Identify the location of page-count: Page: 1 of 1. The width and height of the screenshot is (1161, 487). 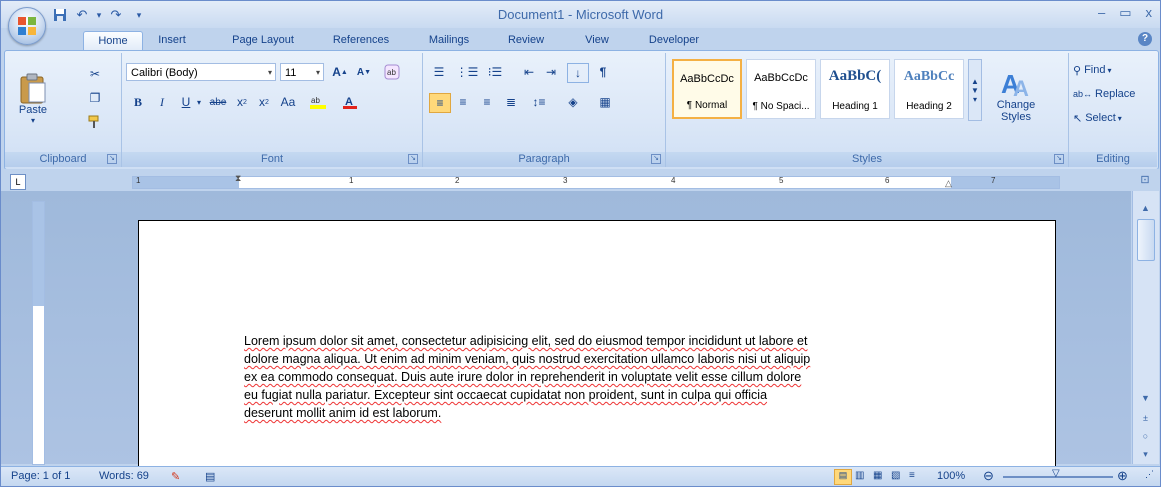
(40, 476).